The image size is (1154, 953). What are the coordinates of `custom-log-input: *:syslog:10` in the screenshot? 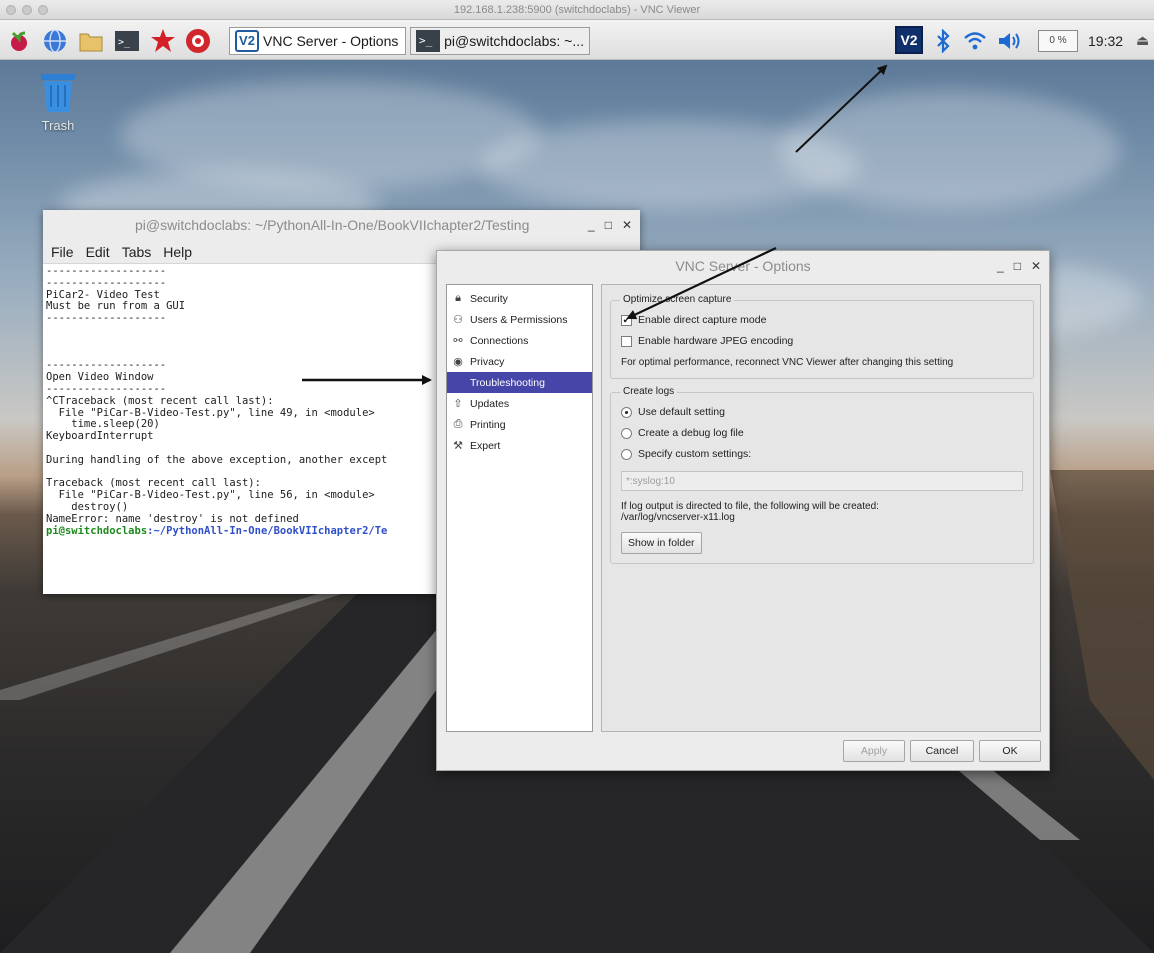 It's located at (822, 481).